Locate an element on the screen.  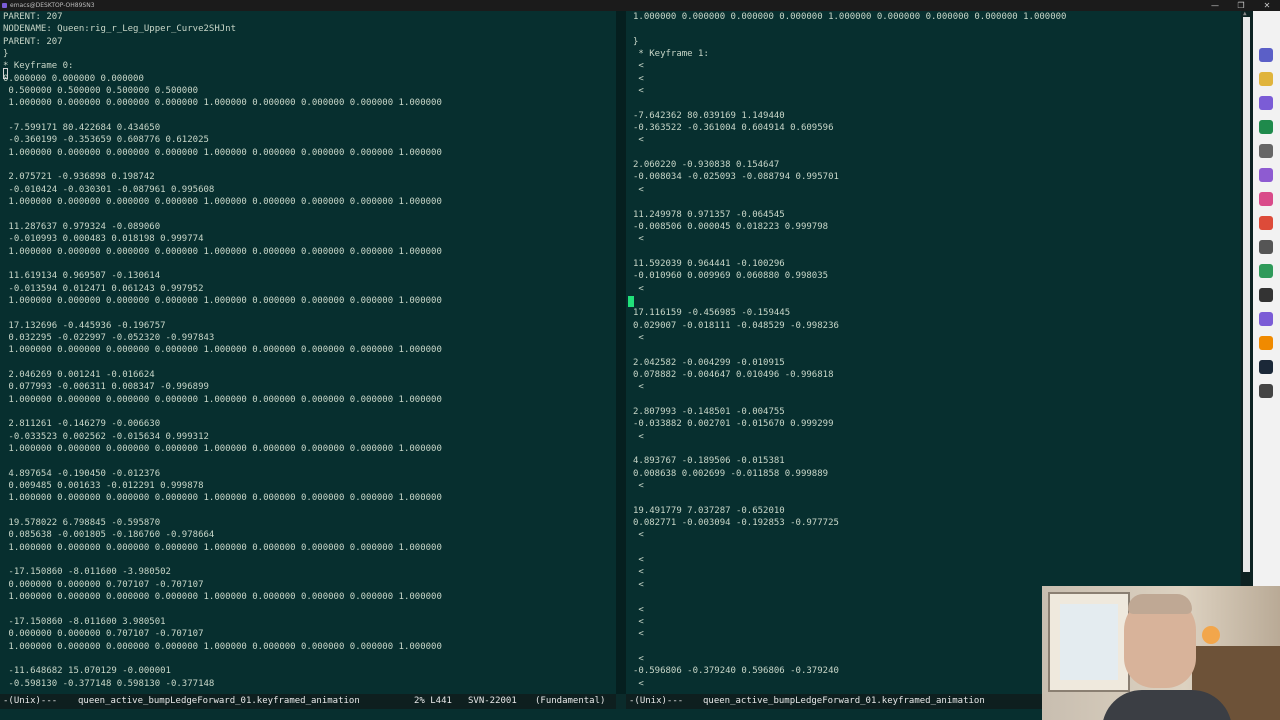
left-pane-line: 4.897654 -0.190450 -0.012376 is located at coordinates (222, 474).